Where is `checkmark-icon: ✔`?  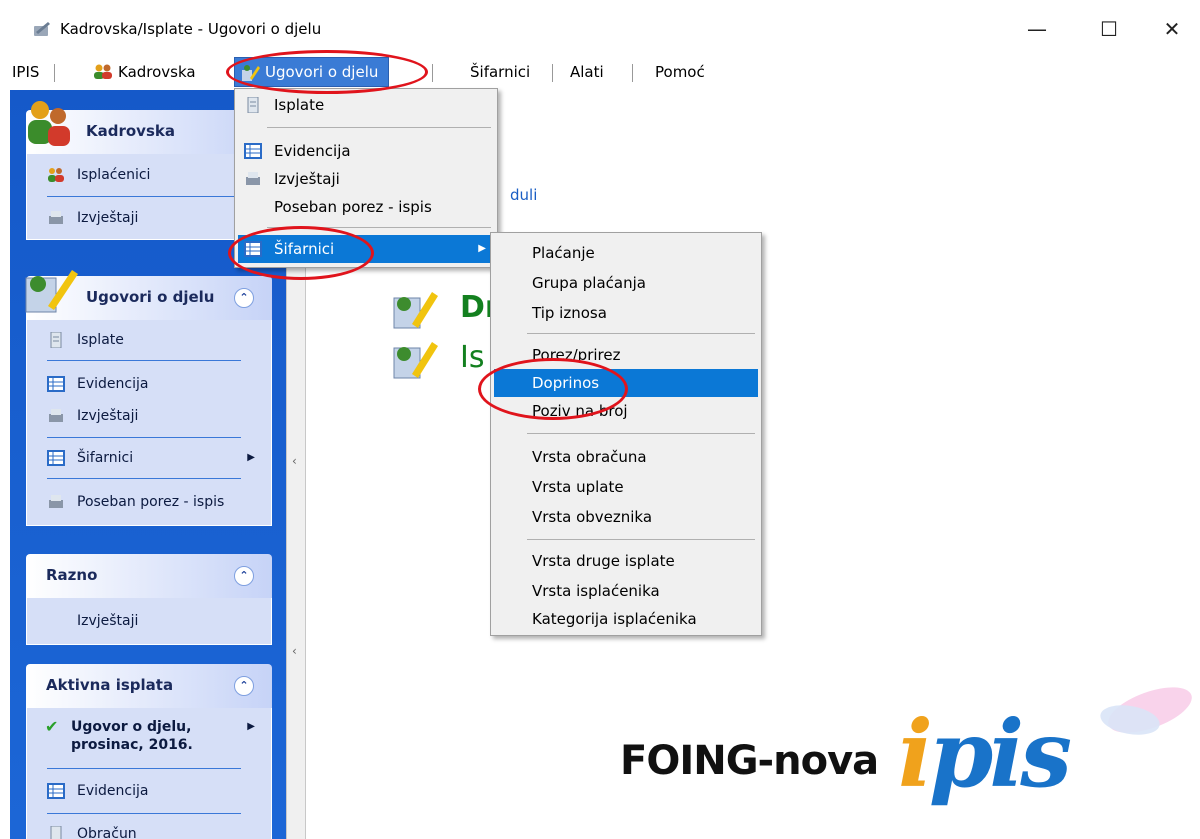
checkmark-icon: ✔ is located at coordinates (52, 726).